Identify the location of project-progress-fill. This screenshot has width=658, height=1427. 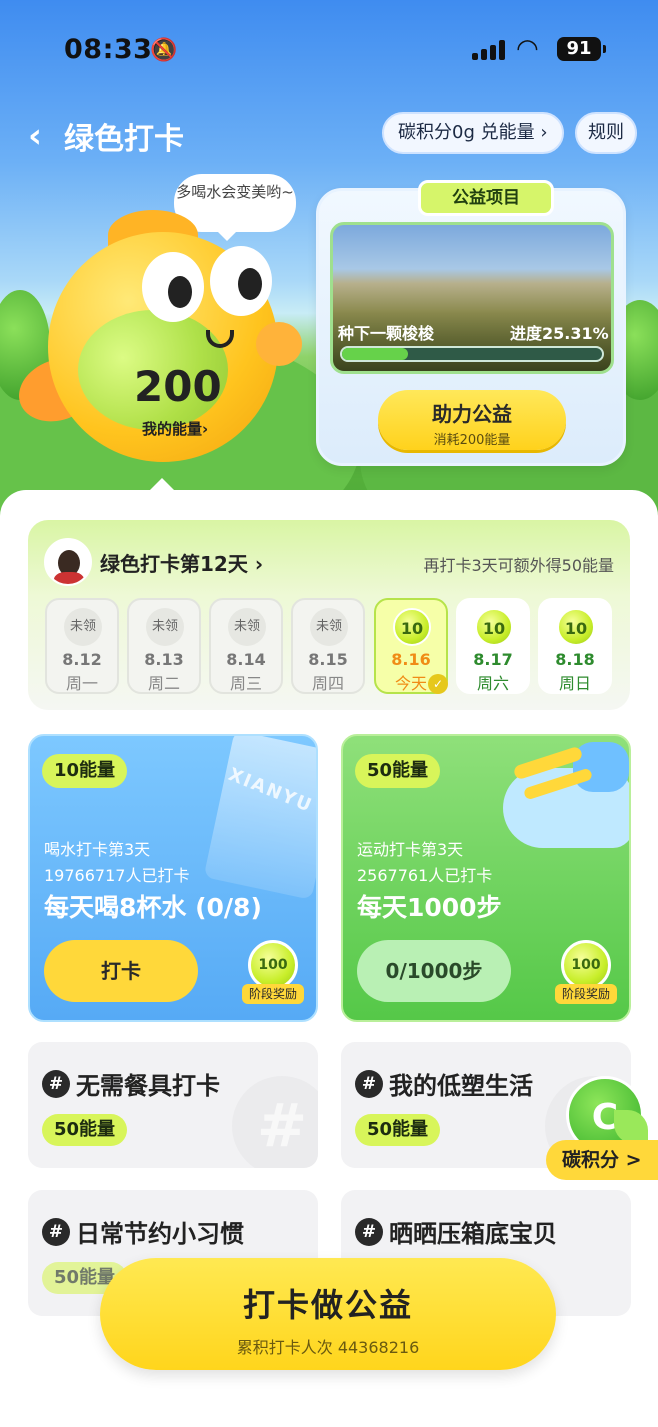
(375, 354).